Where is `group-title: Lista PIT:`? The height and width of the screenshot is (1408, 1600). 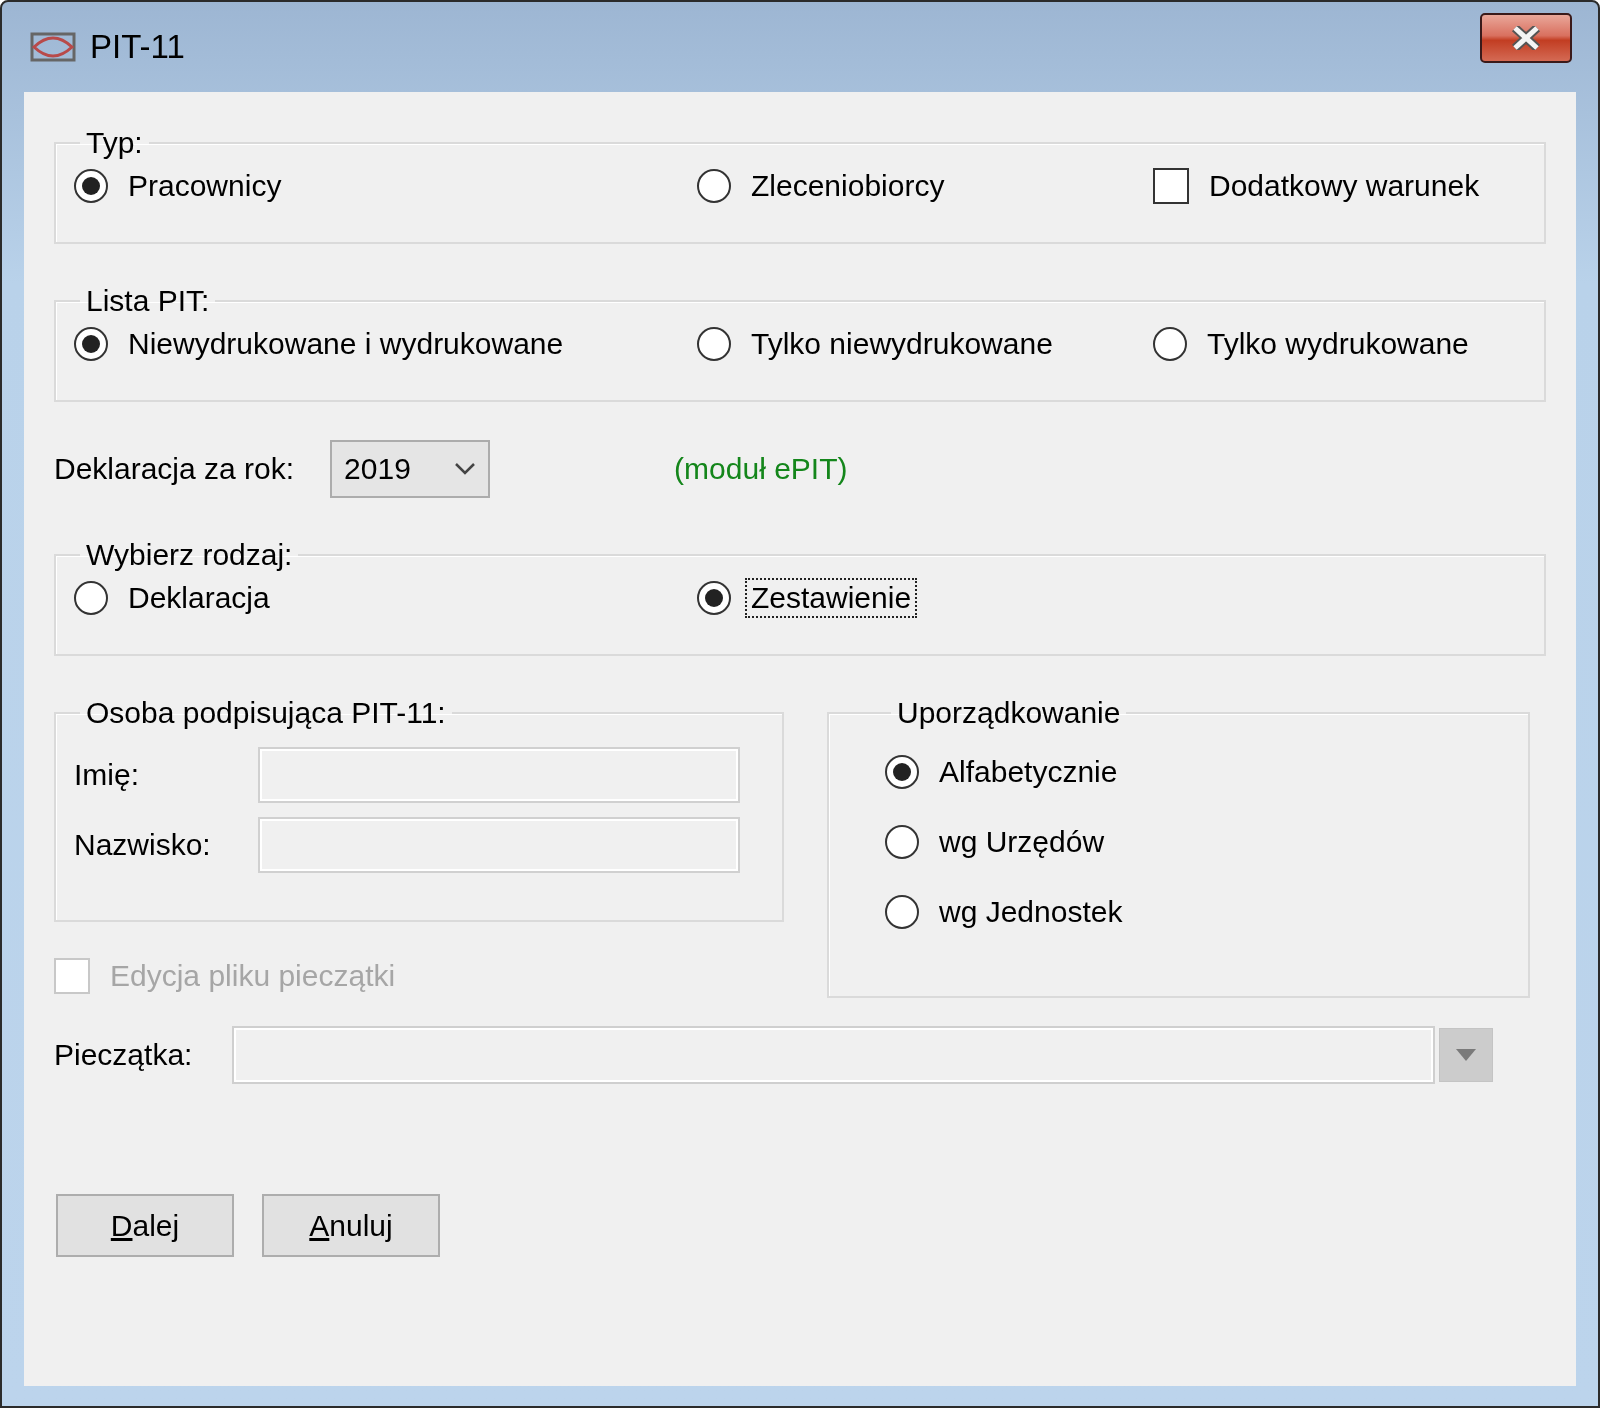
group-title: Lista PIT: is located at coordinates (148, 301).